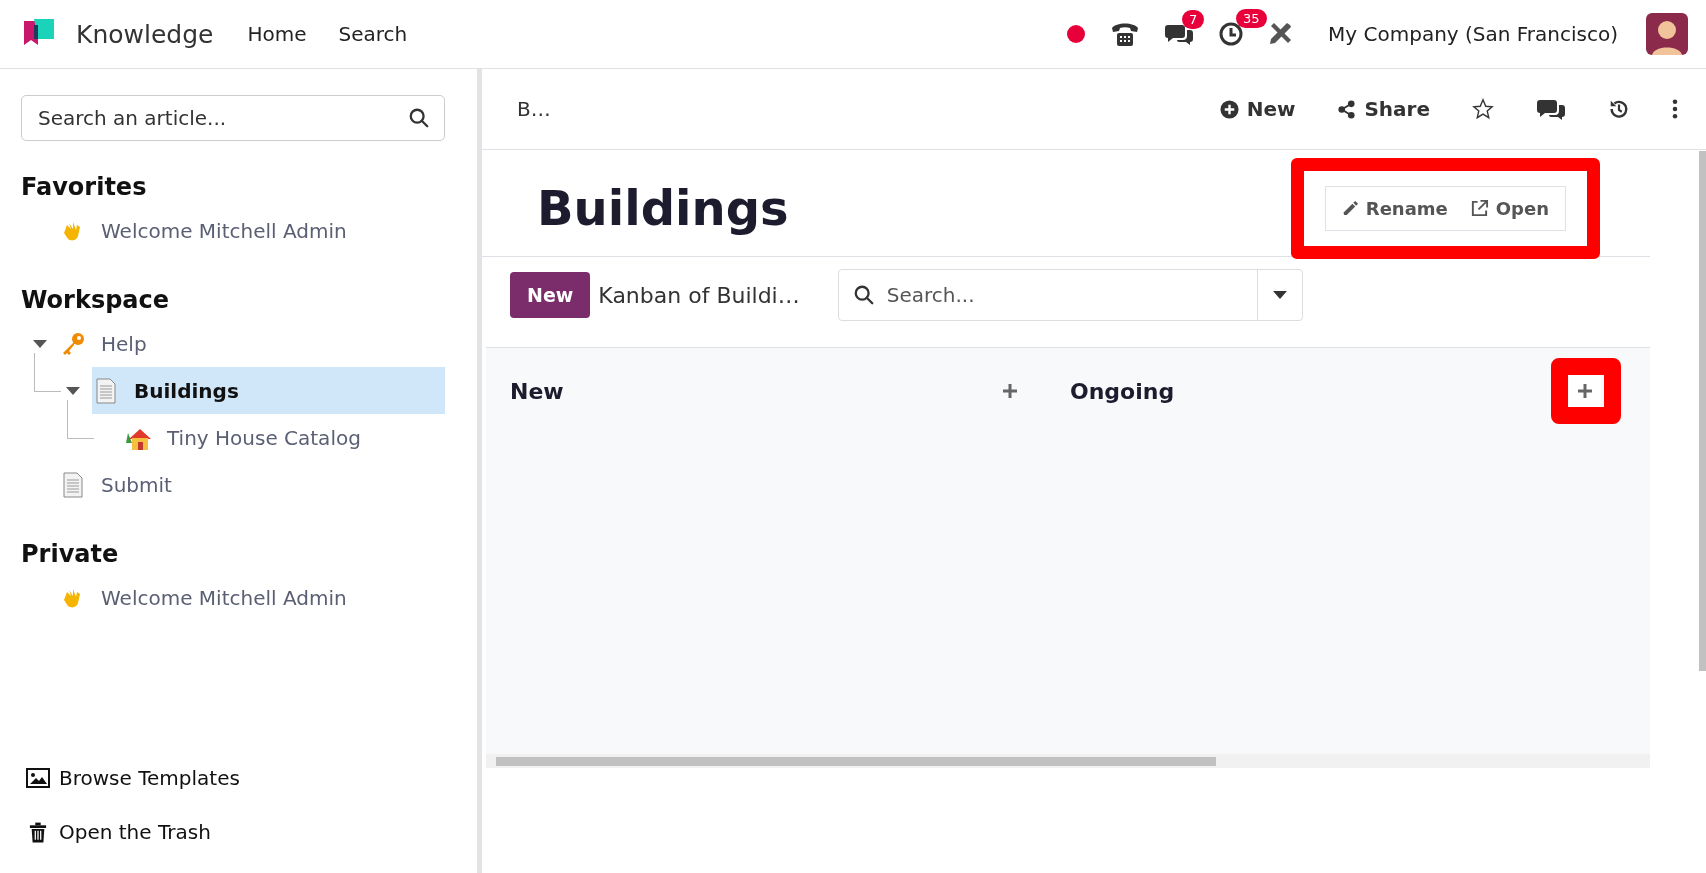 This screenshot has width=1706, height=873. I want to click on column-title: New, so click(537, 391).